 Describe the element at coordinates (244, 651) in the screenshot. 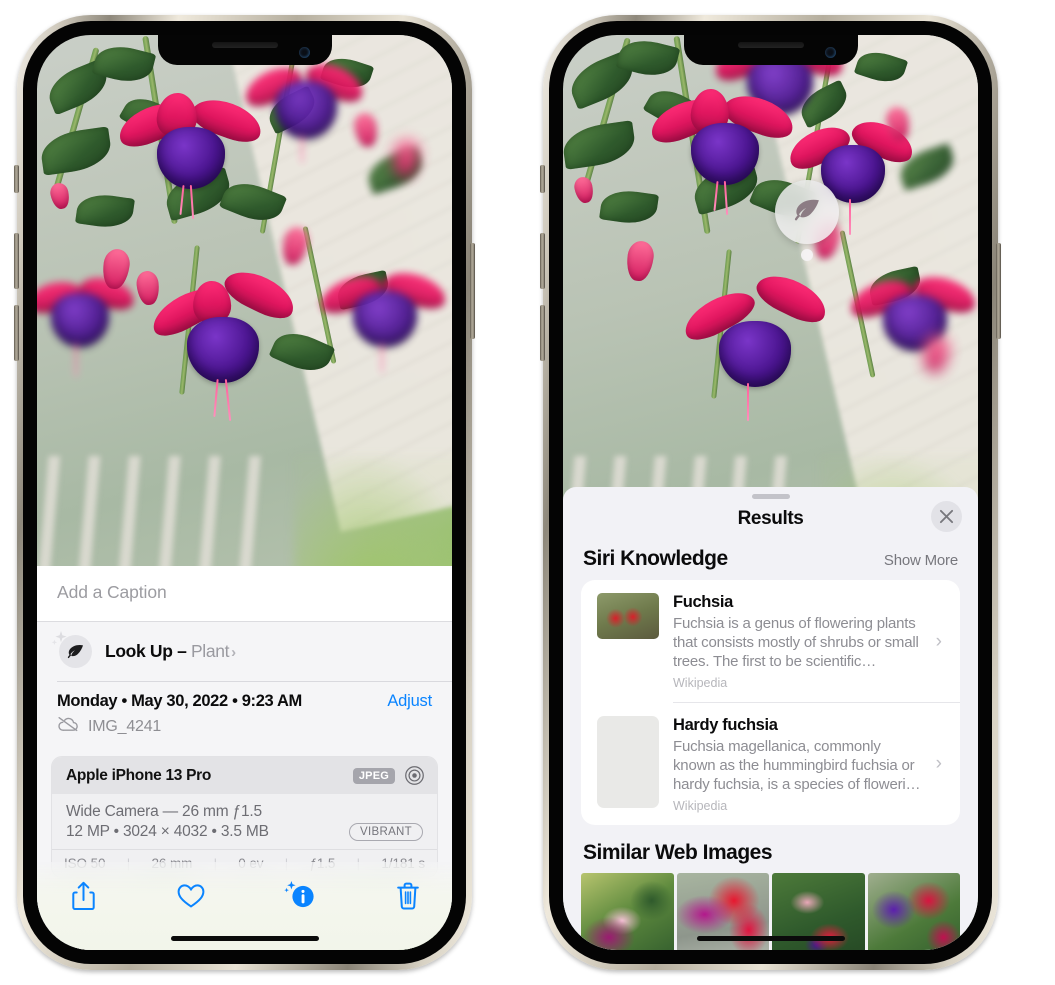

I see `look-up-row: Look Up – Plant ›` at that location.